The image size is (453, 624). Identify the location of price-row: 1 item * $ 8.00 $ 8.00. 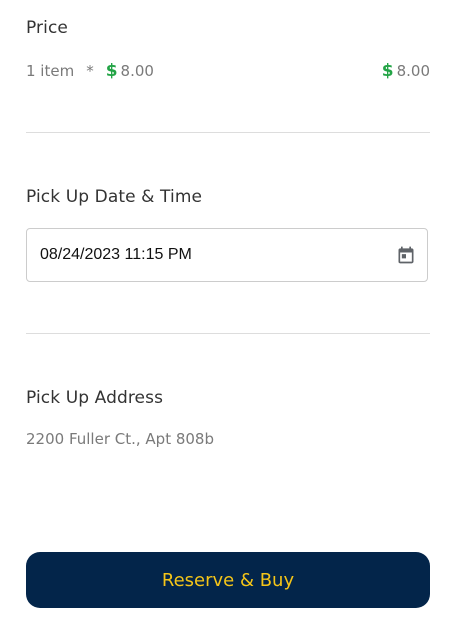
(228, 71).